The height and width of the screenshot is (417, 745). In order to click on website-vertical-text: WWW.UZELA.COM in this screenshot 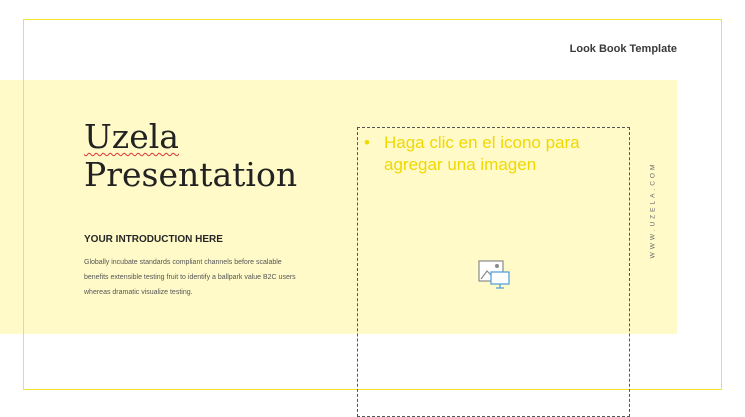, I will do `click(653, 209)`.